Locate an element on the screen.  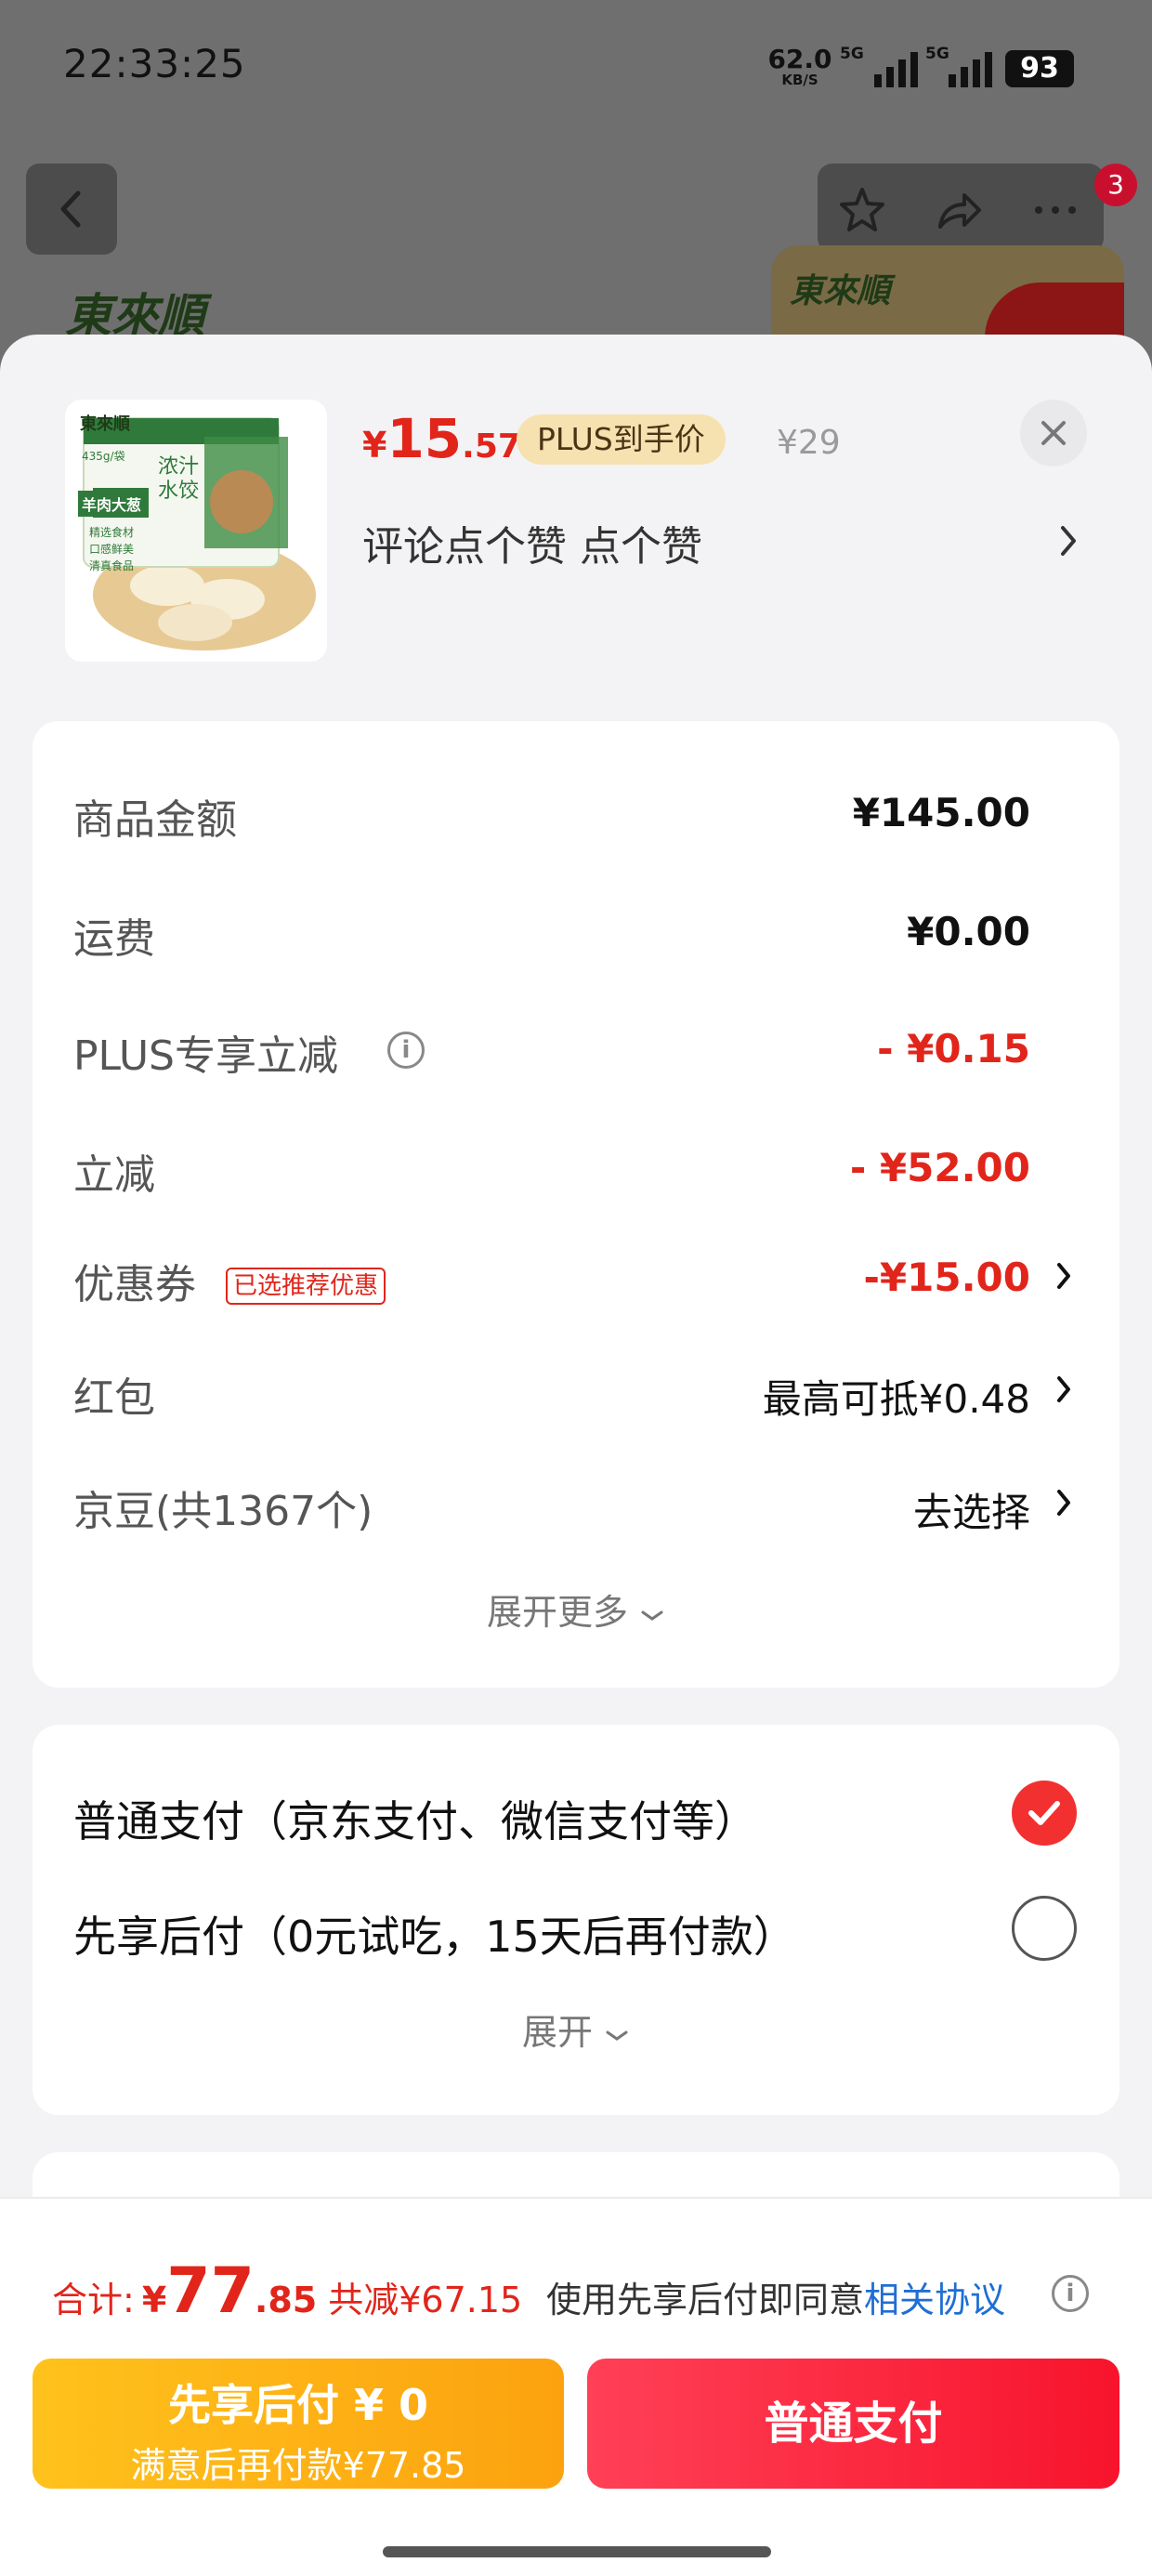
product-price: ¥15.57 is located at coordinates (441, 438).